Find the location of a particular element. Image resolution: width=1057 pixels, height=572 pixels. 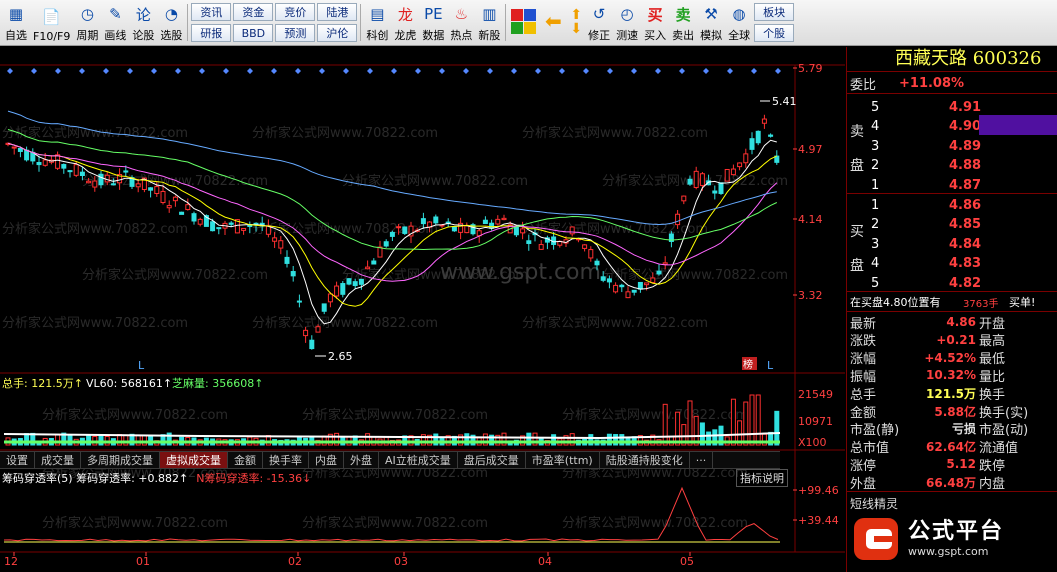

tb2-button-4: ▥ 新股 is located at coordinates (489, 22).